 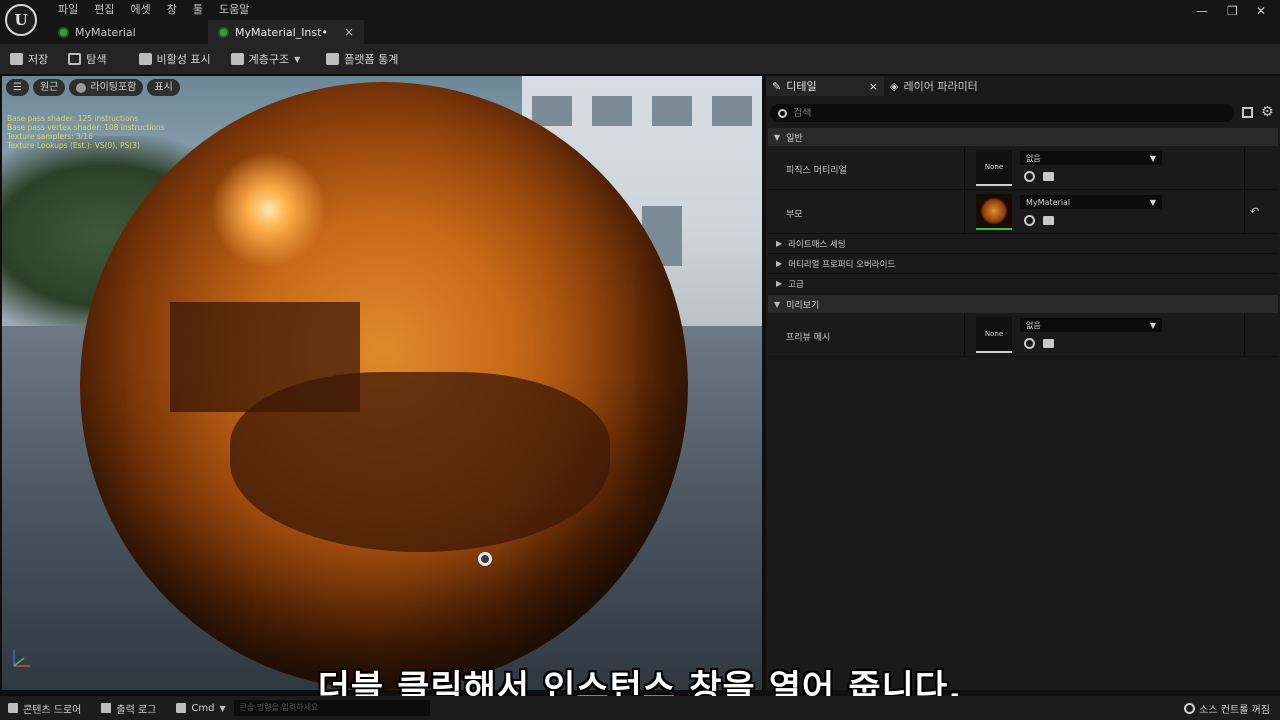 What do you see at coordinates (183, 59) in the screenshot?
I see `hide-inactive-label: 비활성 표시` at bounding box center [183, 59].